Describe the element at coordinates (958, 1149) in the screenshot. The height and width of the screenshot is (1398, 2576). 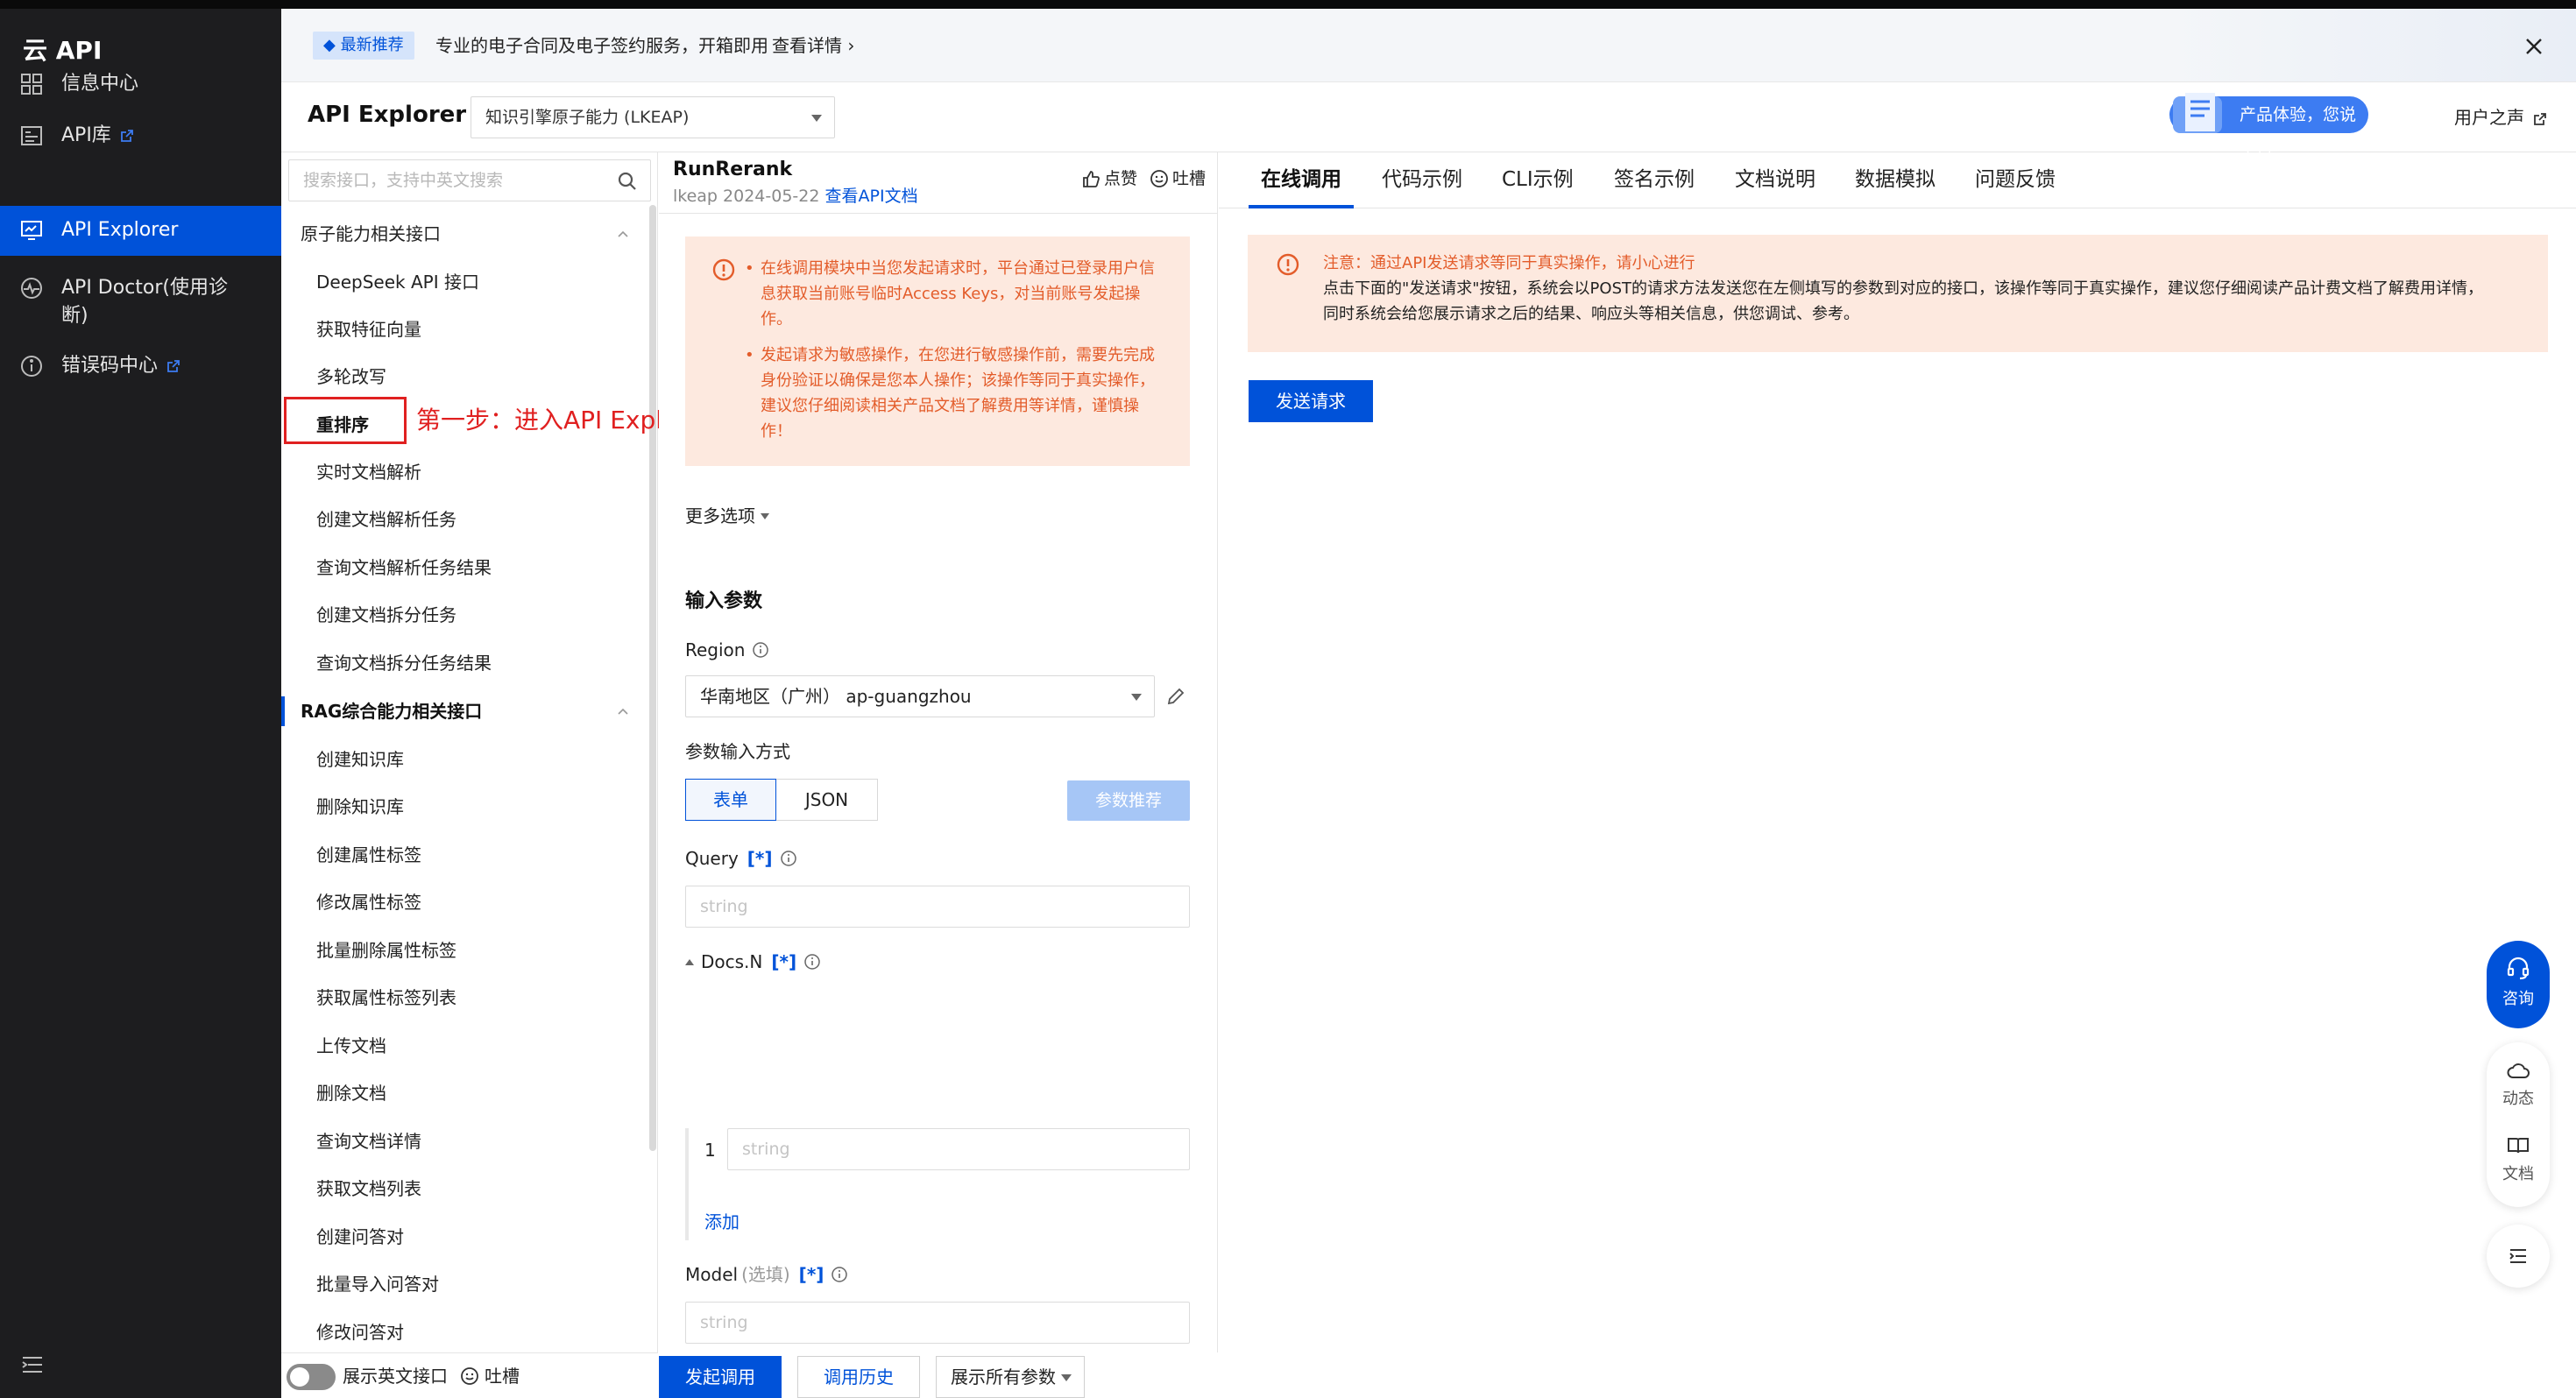
I see `docs-item-input: string` at that location.